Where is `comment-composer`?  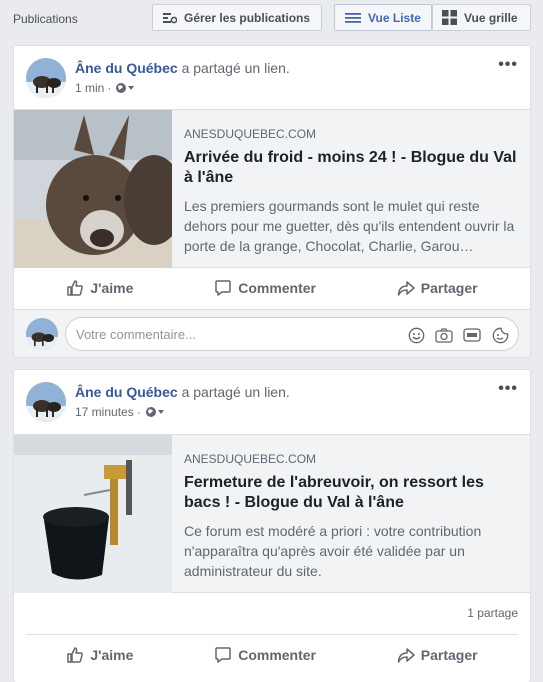
comment-composer is located at coordinates (272, 333).